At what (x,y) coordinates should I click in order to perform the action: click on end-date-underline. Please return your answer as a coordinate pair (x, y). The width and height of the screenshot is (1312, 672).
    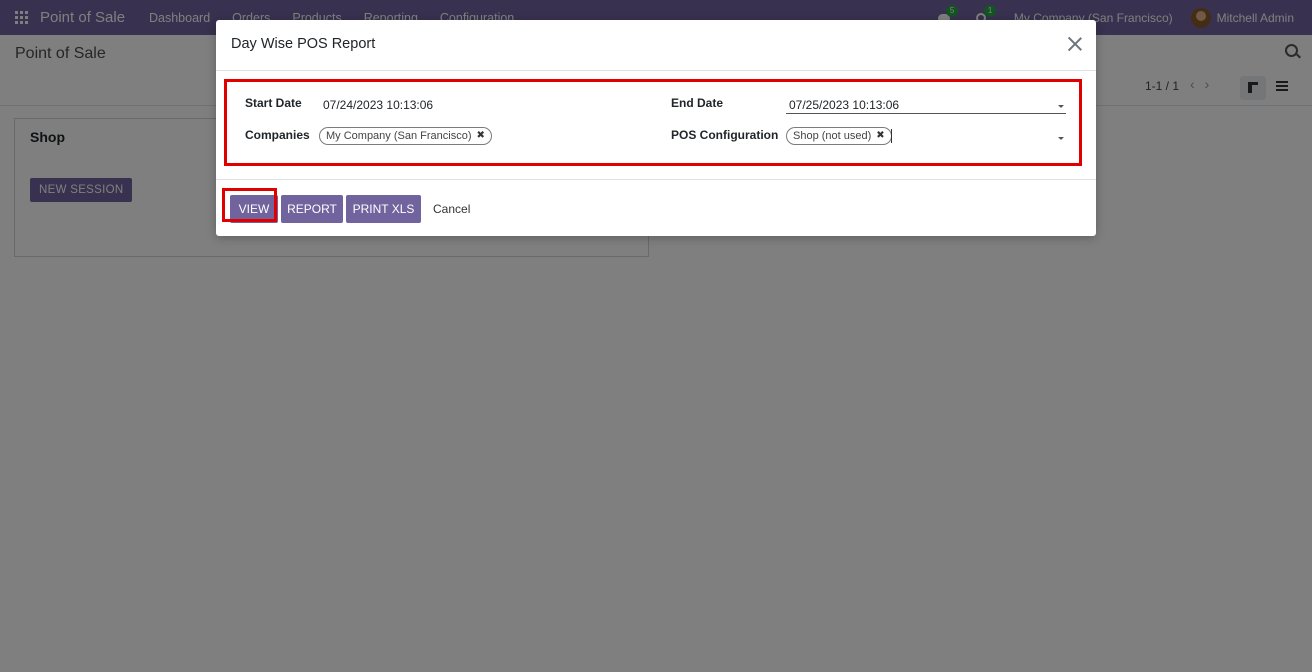
    Looking at the image, I should click on (926, 113).